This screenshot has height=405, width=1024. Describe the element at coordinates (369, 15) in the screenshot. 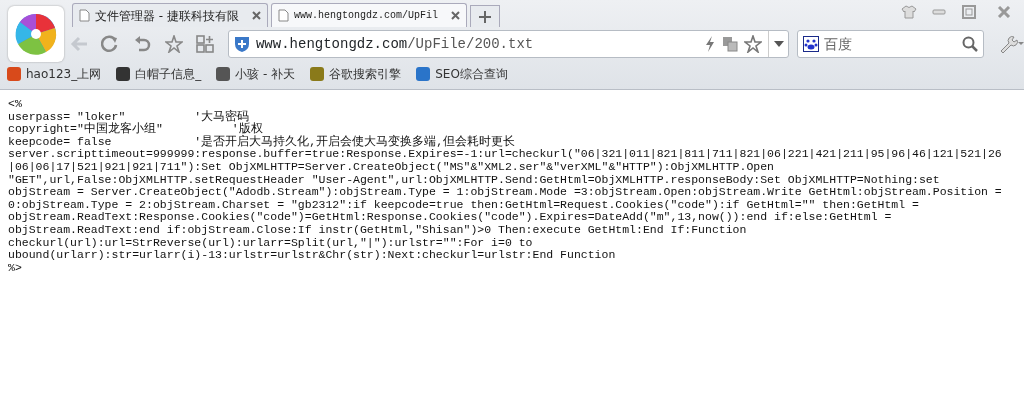

I see `browser-tab: www.hengtongdz.com/UpFil` at that location.